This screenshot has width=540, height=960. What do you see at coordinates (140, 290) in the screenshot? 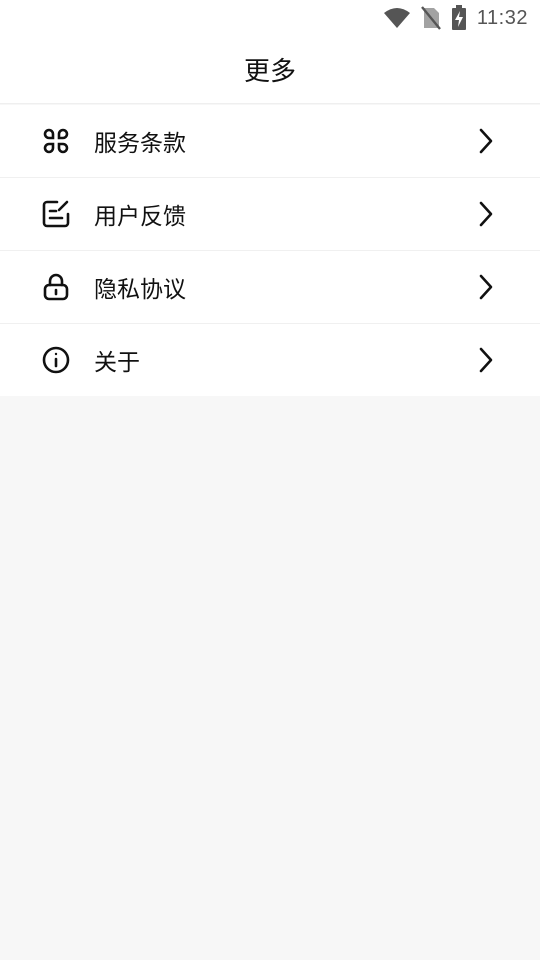
I see `menu-item-label: 隐私协议` at bounding box center [140, 290].